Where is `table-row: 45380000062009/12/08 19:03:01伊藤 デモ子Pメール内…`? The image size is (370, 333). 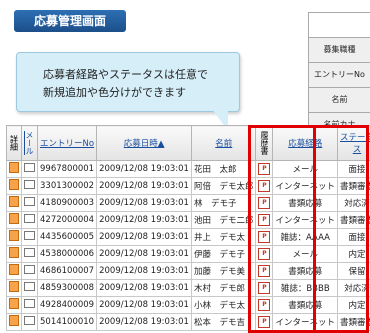
table-row: 45380000062009/12/08 19:03:01伊藤 デモ子Pメール内… is located at coordinates (188, 254).